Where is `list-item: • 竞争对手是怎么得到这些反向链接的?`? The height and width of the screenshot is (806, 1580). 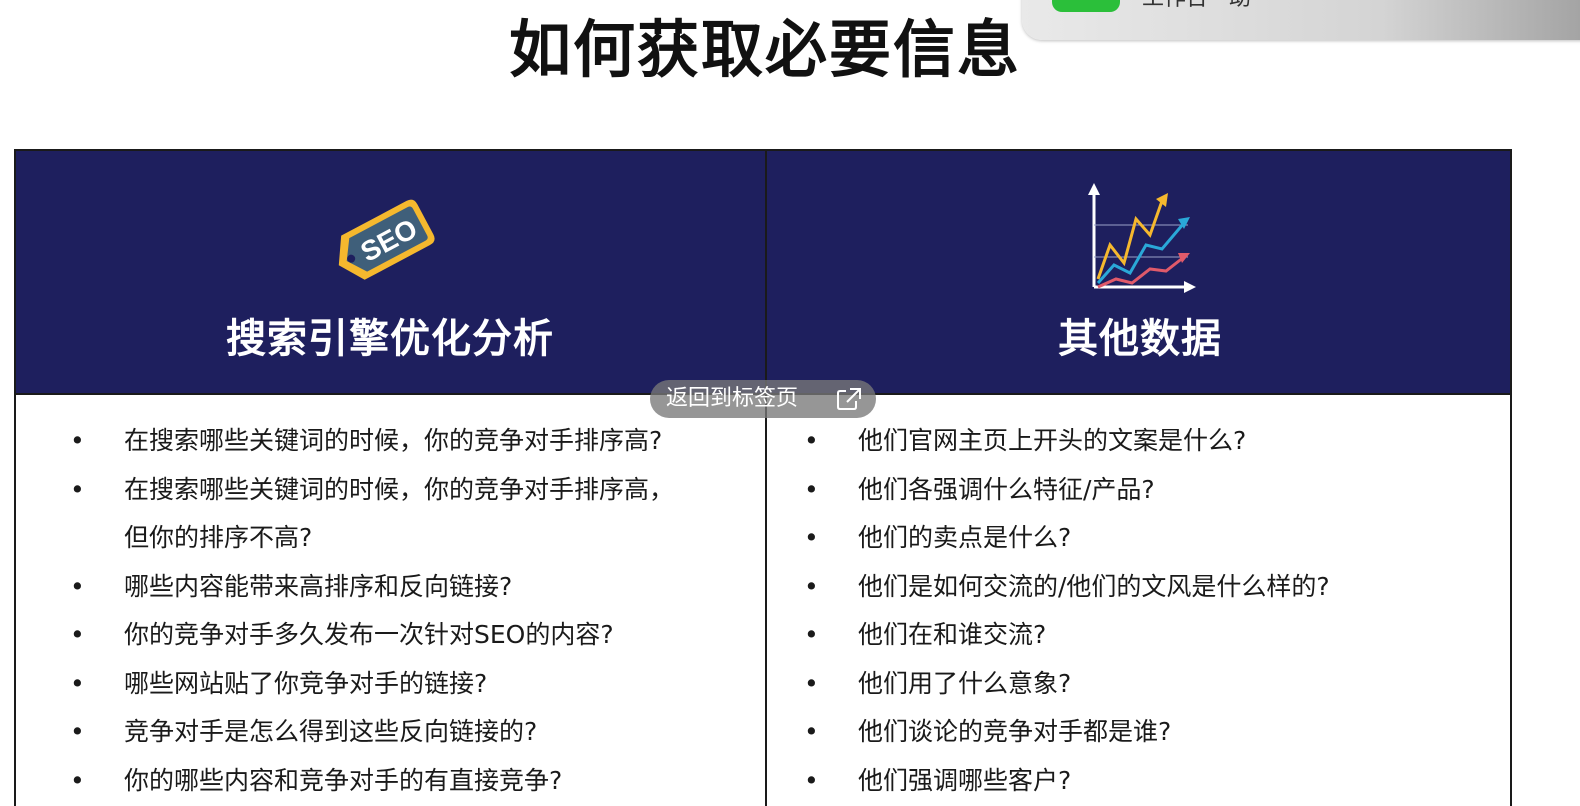 list-item: • 竞争对手是怎么得到这些反向链接的? is located at coordinates (304, 731).